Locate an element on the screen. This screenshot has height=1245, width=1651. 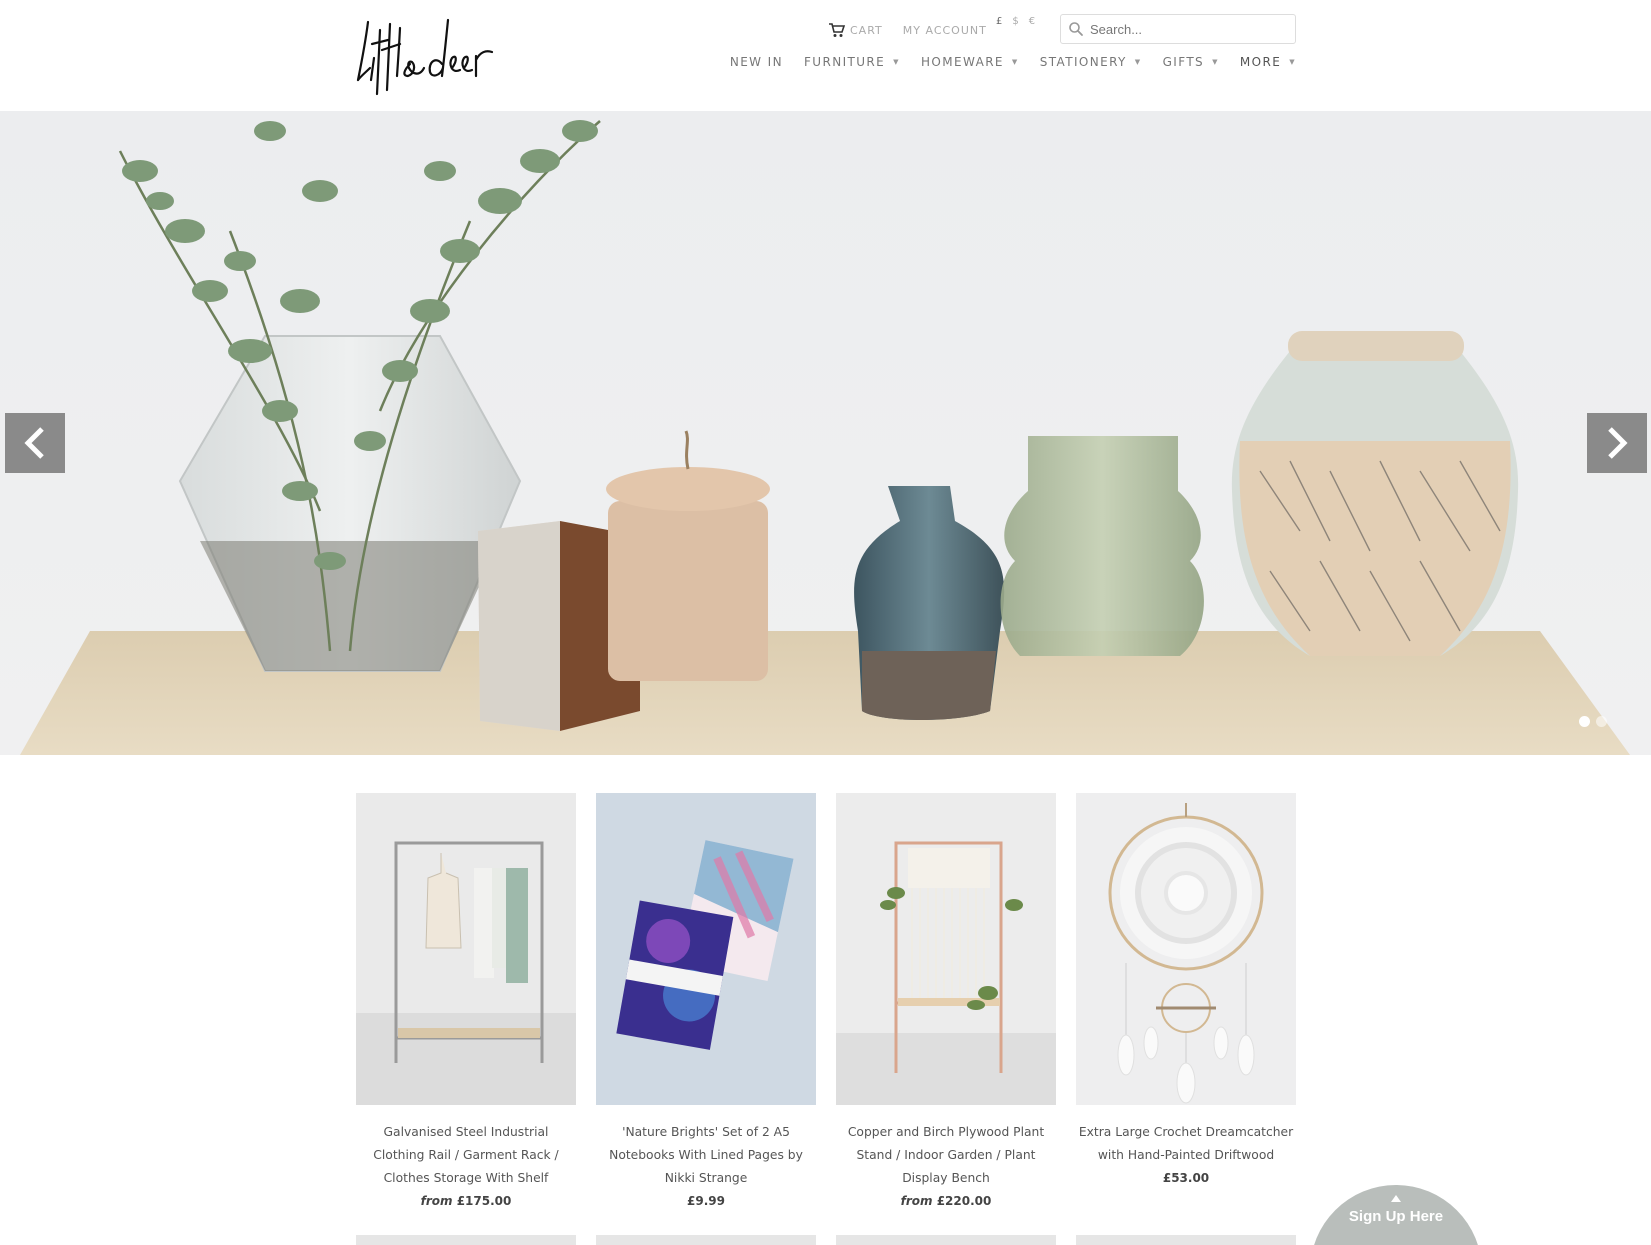
price-value: £175.00 is located at coordinates (484, 1201).